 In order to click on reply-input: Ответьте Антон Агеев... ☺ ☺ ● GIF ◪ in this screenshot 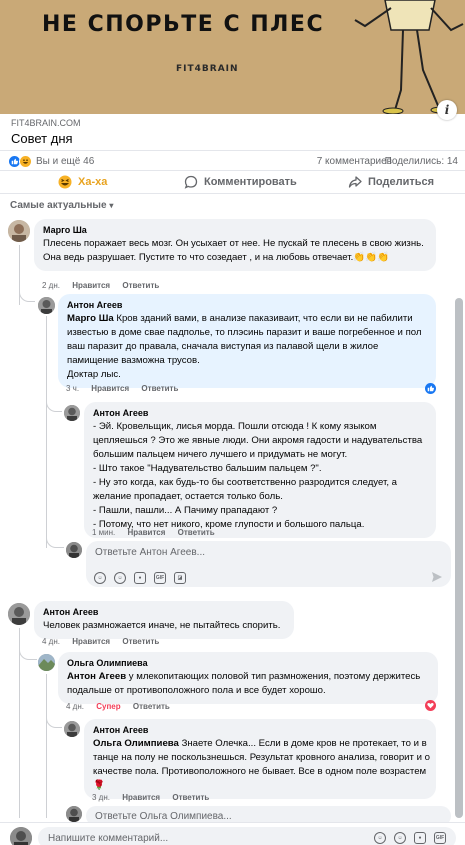, I will do `click(268, 564)`.